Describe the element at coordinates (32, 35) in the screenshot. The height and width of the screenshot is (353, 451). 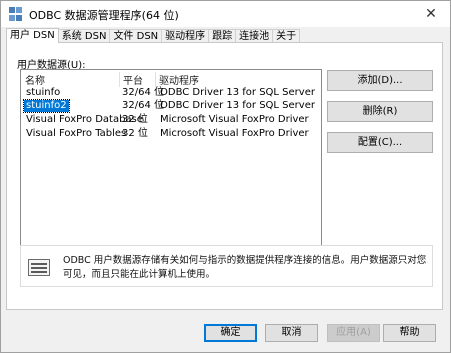
I see `tab-user-dsn: 用户 DSN` at that location.